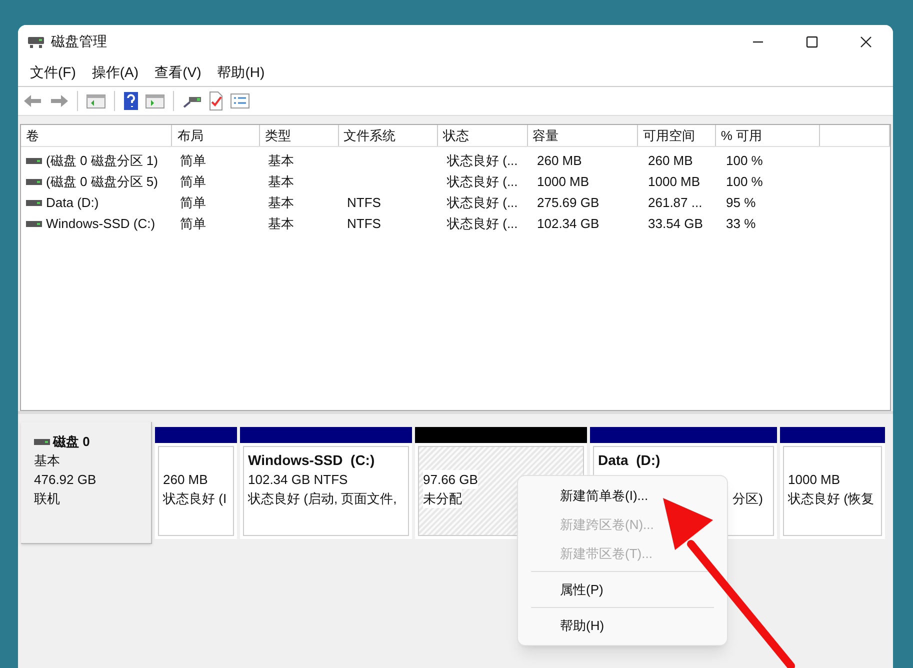 The image size is (913, 668). What do you see at coordinates (298, 480) in the screenshot?
I see `partition-text: 102.34 GB NTFS` at bounding box center [298, 480].